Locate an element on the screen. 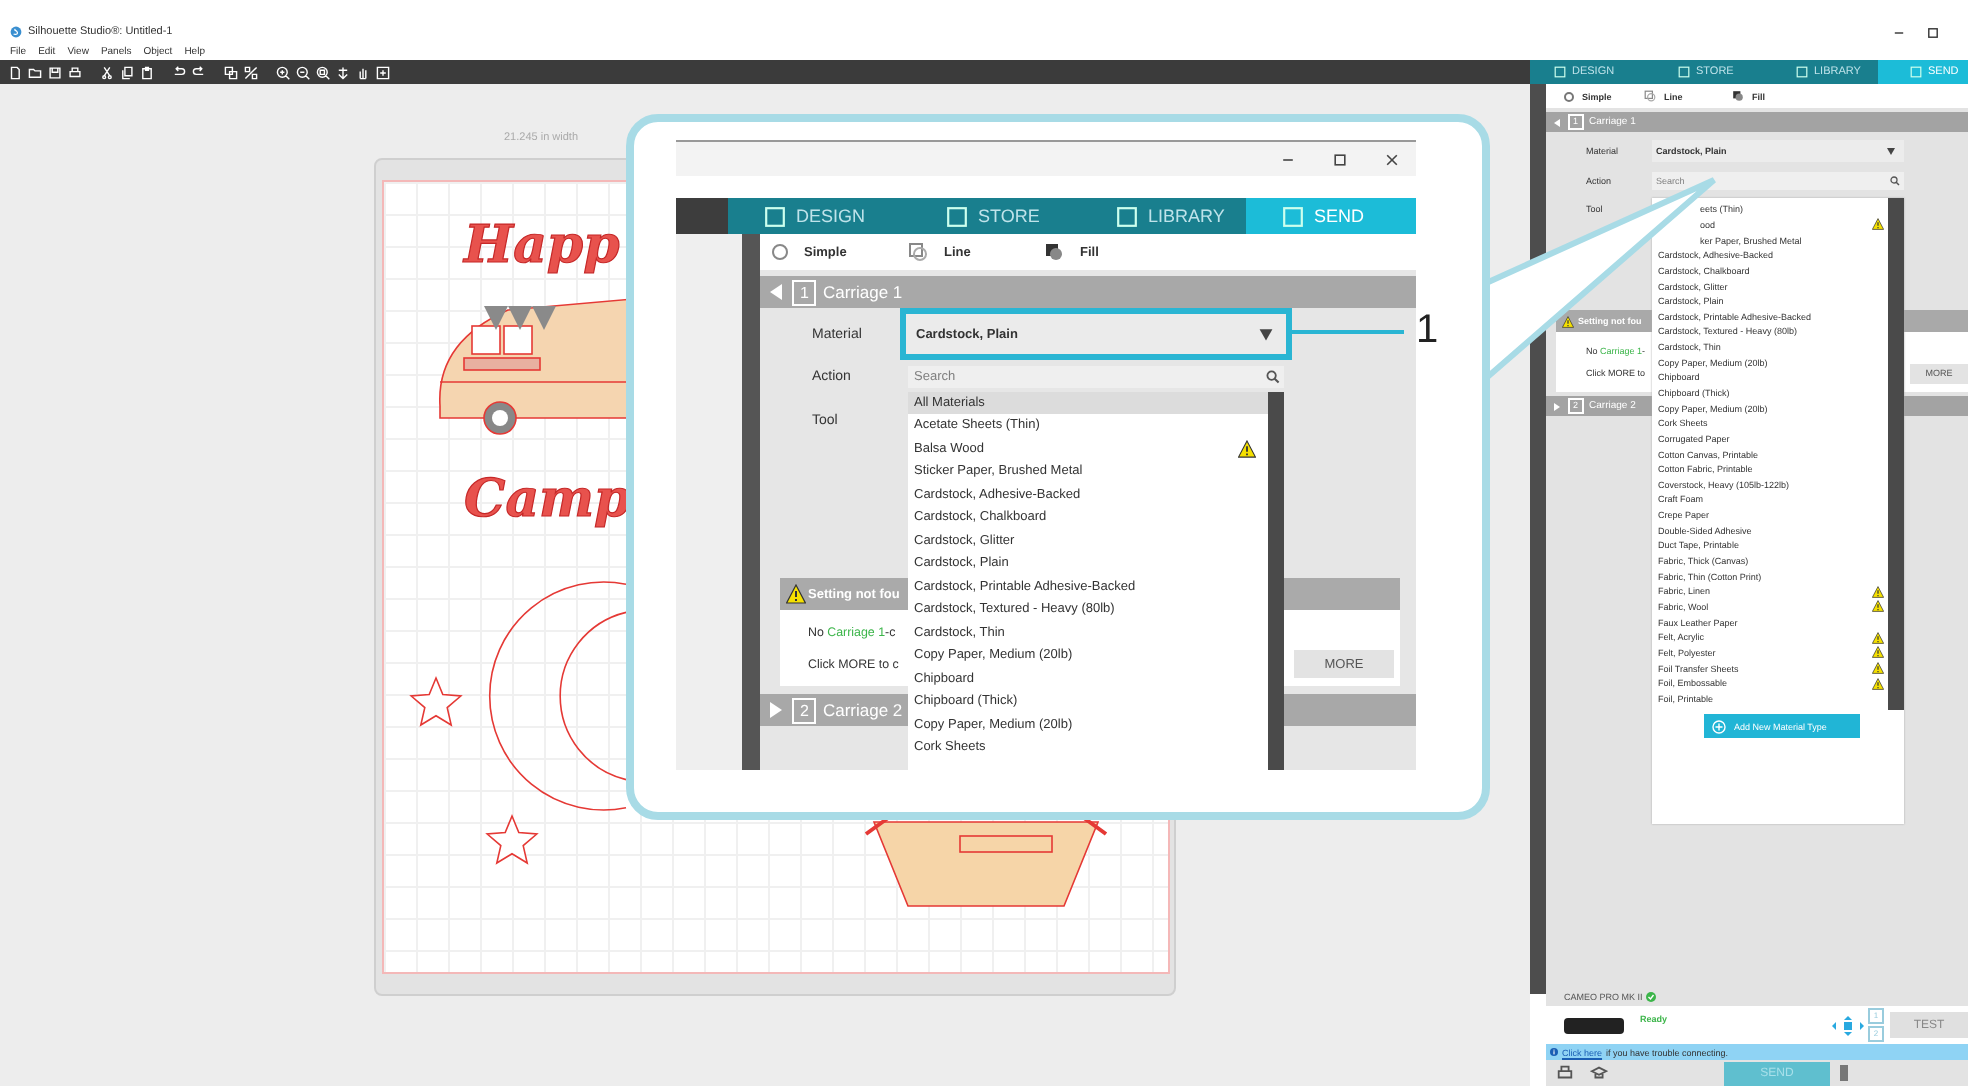  add-page-icon is located at coordinates (383, 72).